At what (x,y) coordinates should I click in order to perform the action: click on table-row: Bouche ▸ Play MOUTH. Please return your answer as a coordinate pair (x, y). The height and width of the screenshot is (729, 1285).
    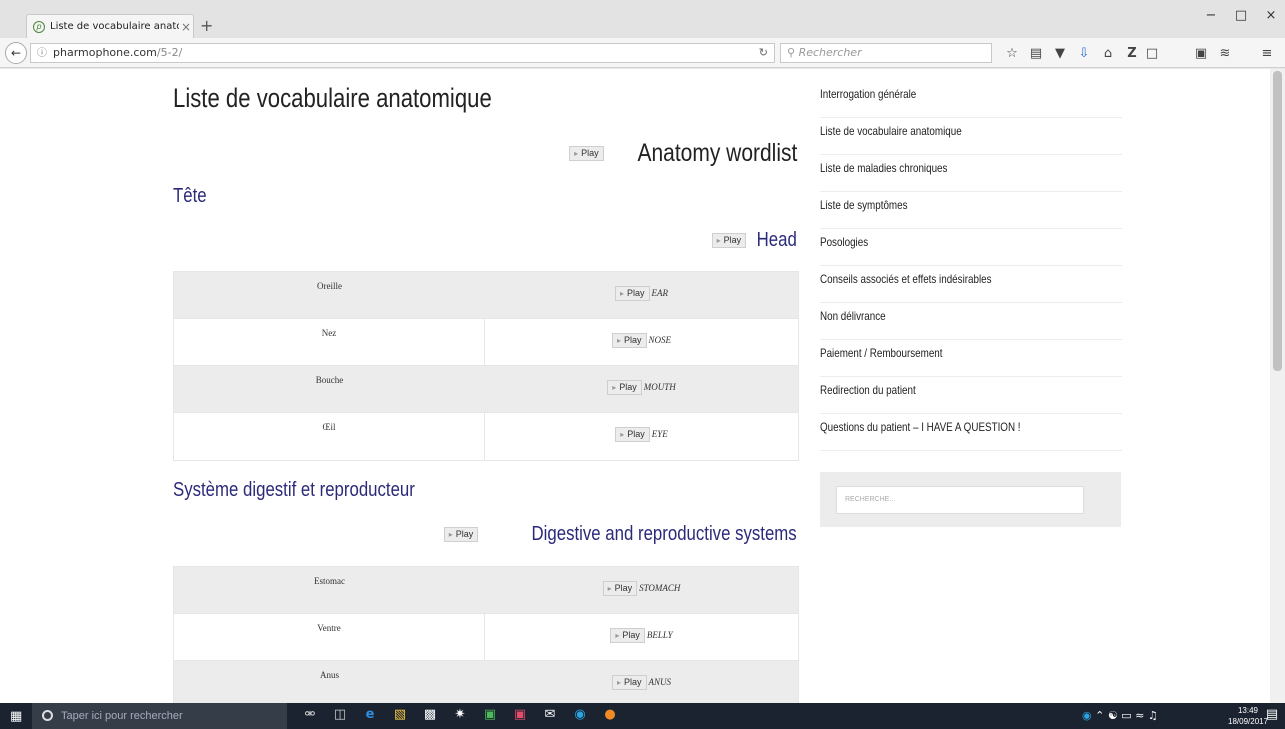
    Looking at the image, I should click on (486, 389).